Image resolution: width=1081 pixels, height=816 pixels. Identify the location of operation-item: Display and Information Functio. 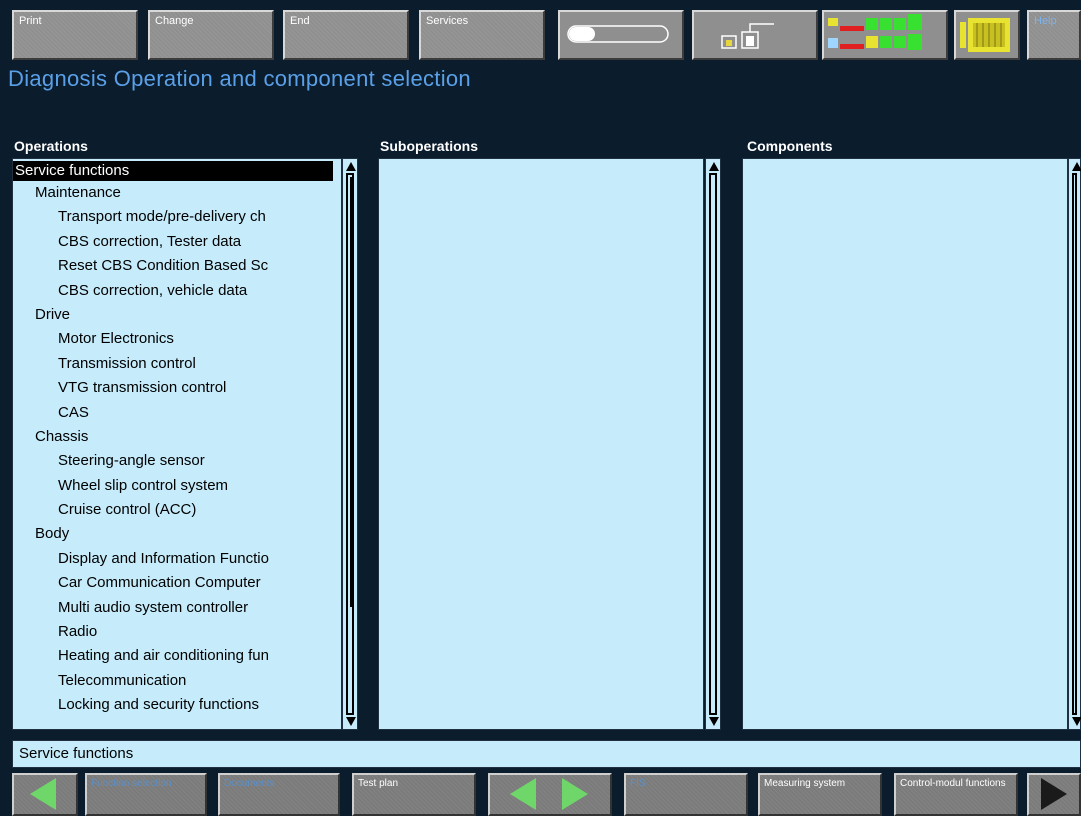
(177, 559).